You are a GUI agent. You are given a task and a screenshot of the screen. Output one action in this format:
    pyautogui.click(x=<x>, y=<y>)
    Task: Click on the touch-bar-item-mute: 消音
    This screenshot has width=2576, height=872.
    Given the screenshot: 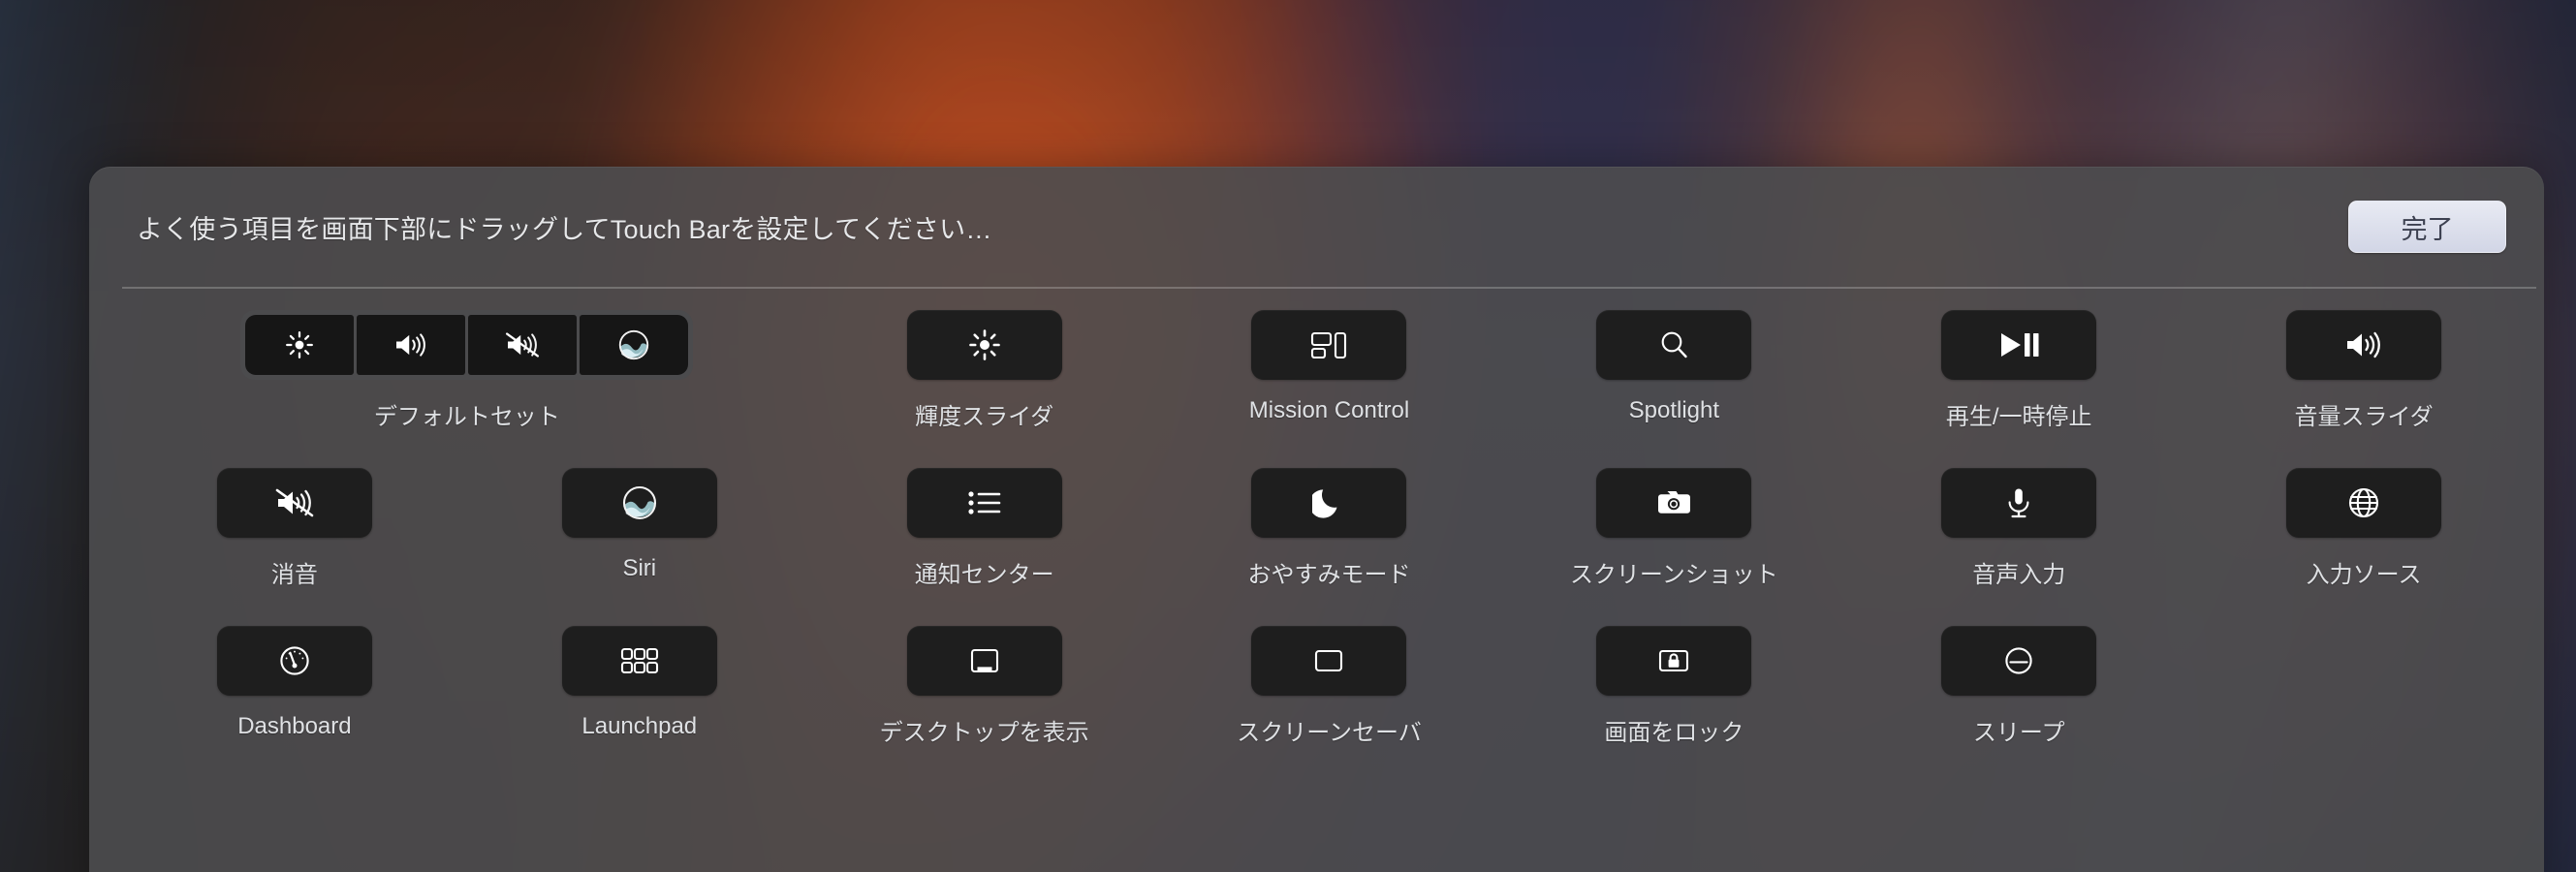 What is the action you would take?
    pyautogui.click(x=294, y=528)
    